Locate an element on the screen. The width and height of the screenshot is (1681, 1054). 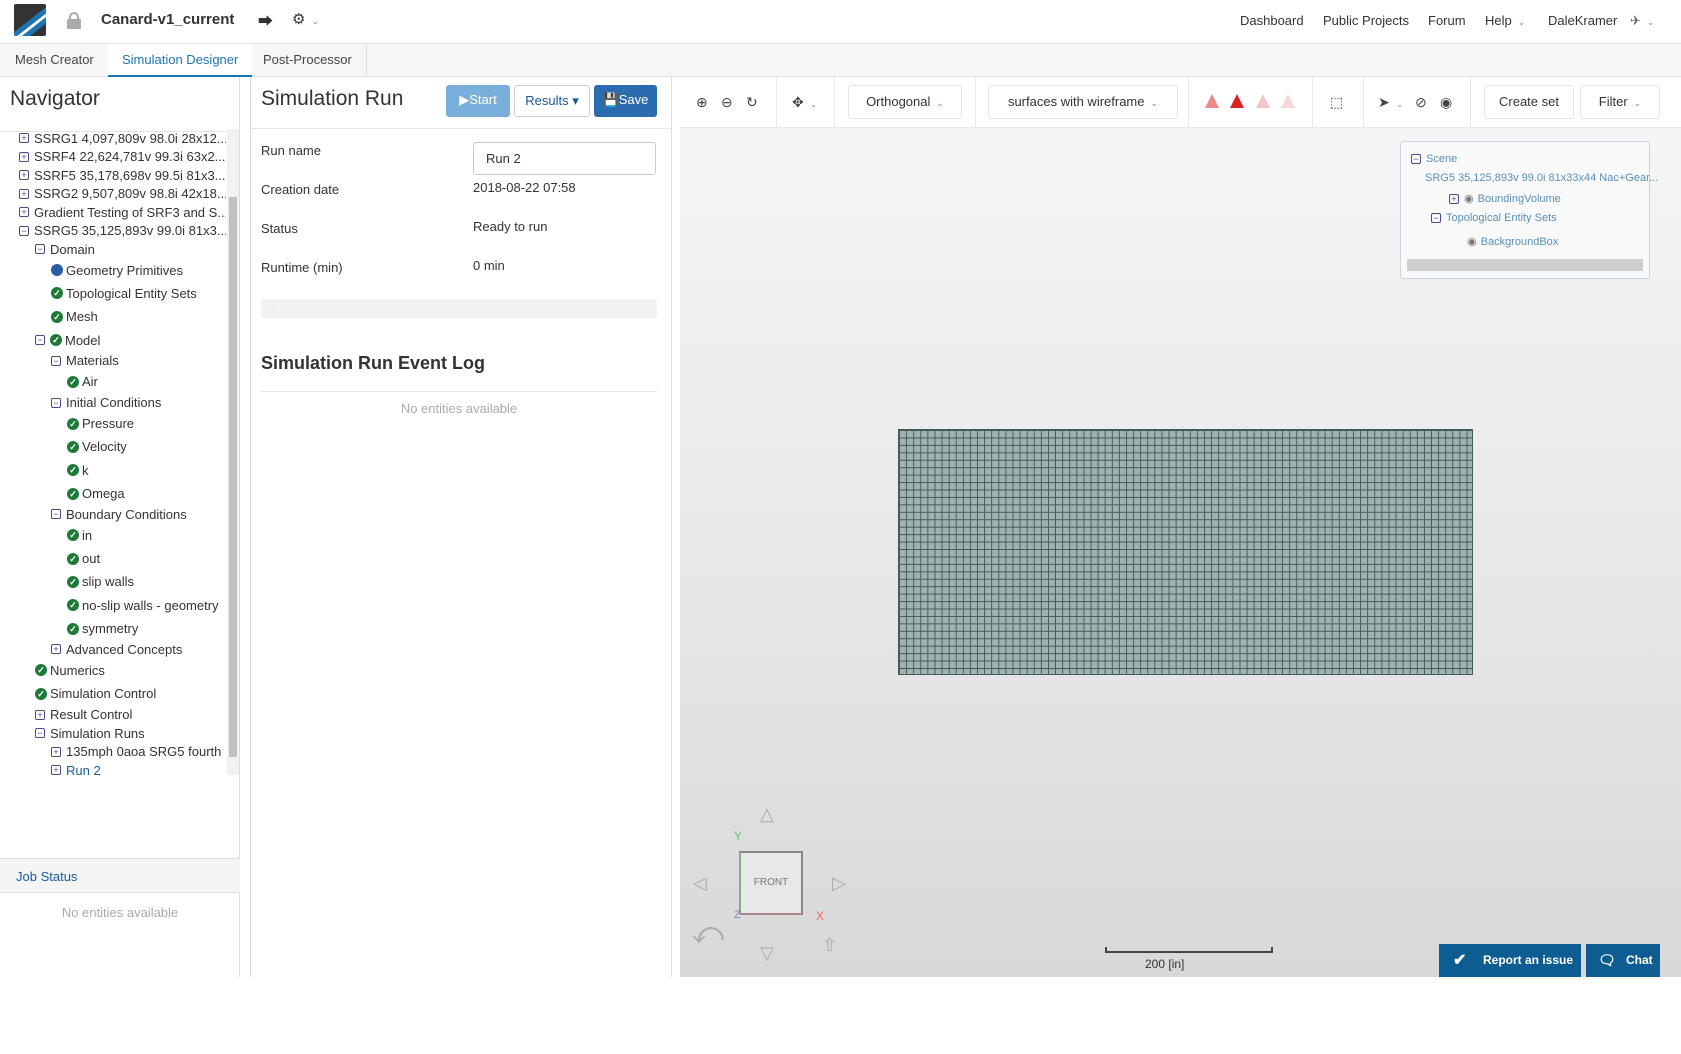
tree-item: − ✓ Model is located at coordinates (113, 339).